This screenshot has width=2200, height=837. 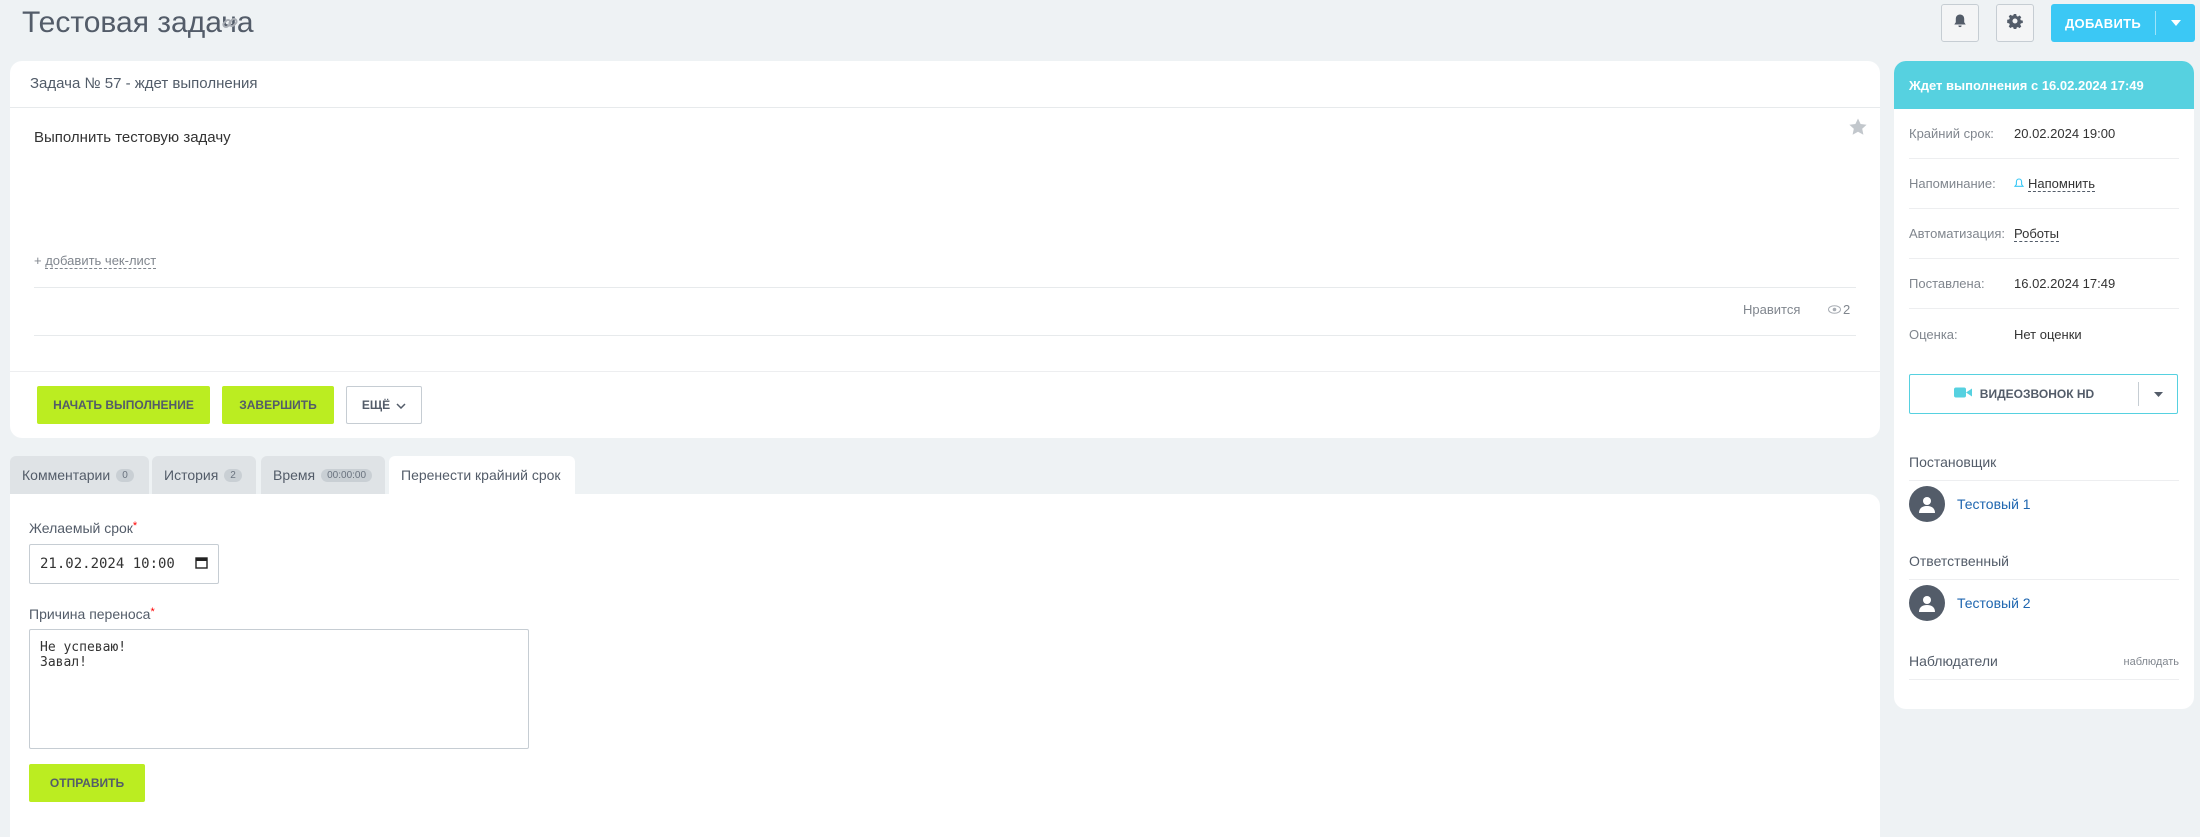 What do you see at coordinates (107, 564) in the screenshot?
I see `desired-date-value: 21.02.2024 10:00` at bounding box center [107, 564].